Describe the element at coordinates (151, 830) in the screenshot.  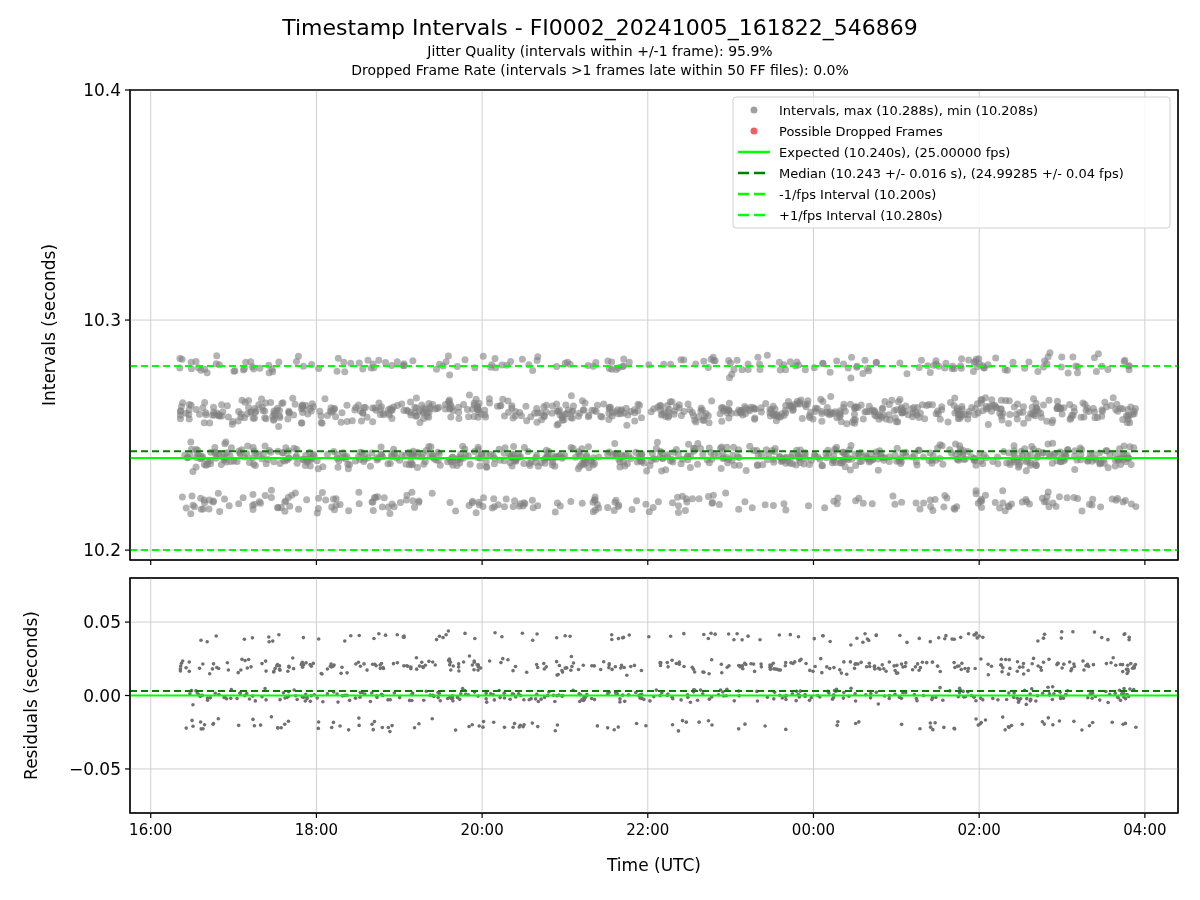
I see `x-tick-label: 16:00` at that location.